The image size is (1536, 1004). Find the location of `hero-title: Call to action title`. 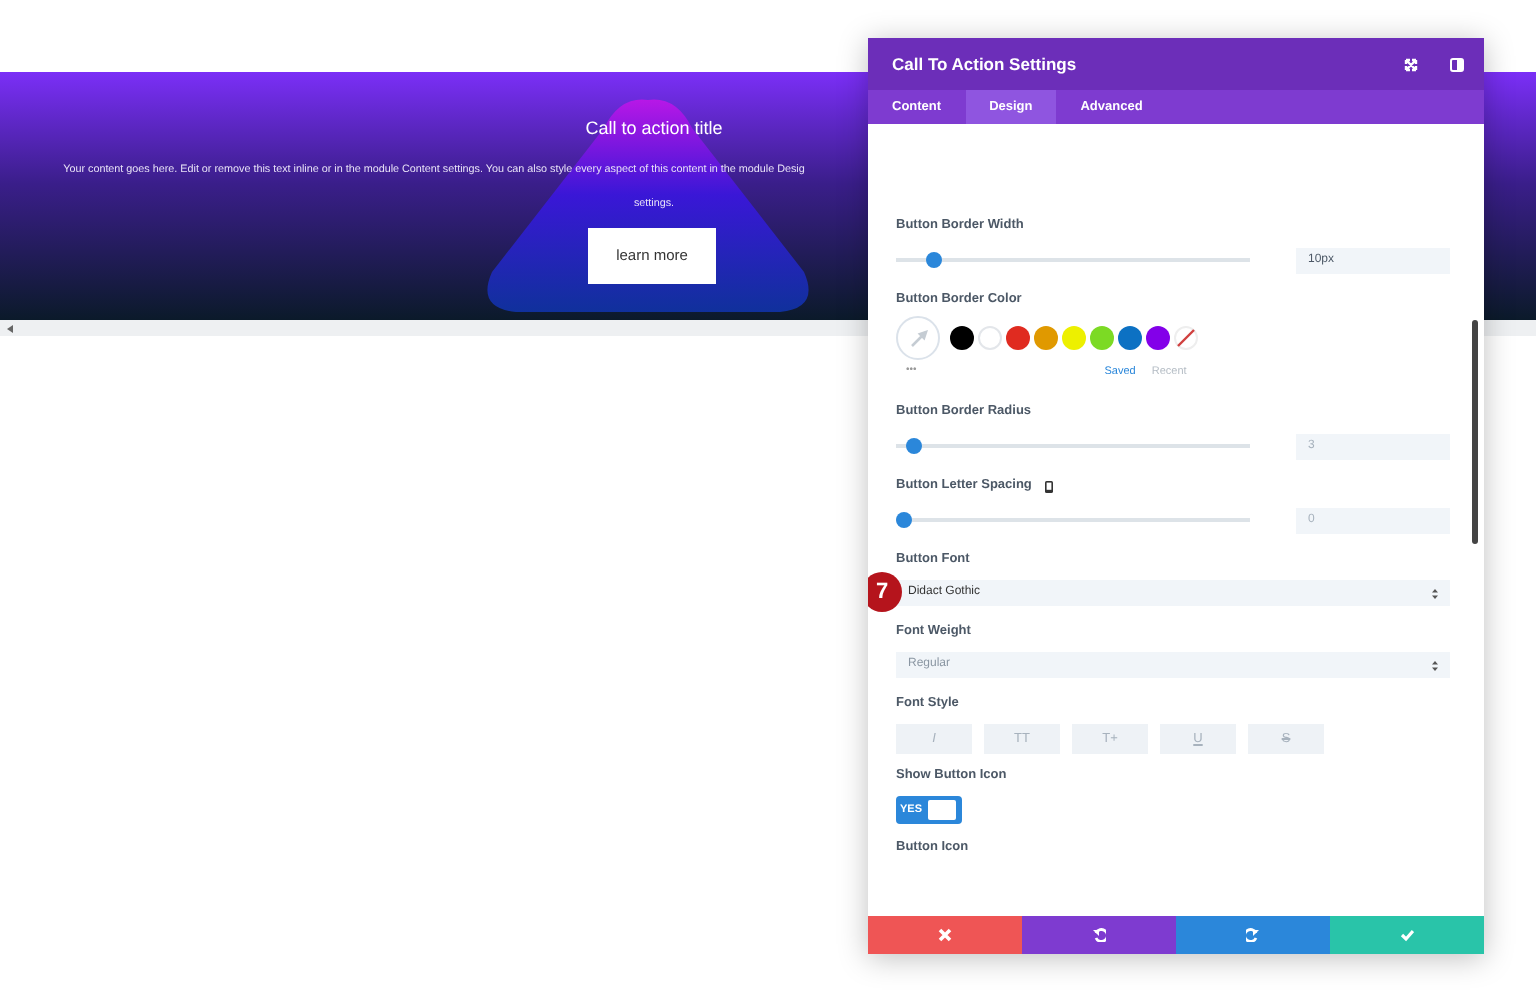

hero-title: Call to action title is located at coordinates (654, 129).